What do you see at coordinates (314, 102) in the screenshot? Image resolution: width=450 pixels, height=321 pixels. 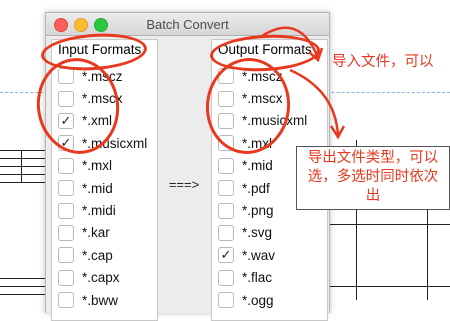 I see `export-arrow` at bounding box center [314, 102].